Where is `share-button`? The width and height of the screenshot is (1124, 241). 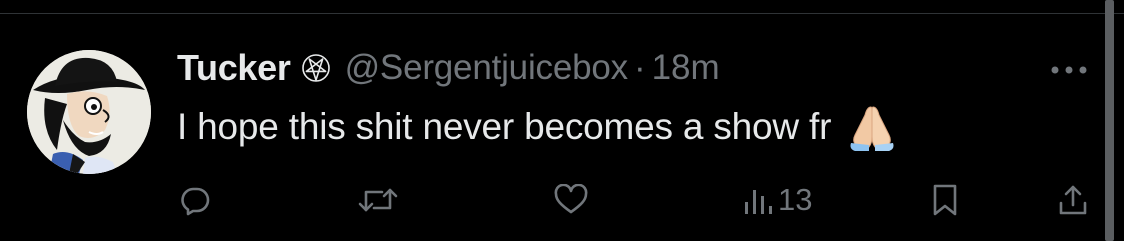 share-button is located at coordinates (1073, 200).